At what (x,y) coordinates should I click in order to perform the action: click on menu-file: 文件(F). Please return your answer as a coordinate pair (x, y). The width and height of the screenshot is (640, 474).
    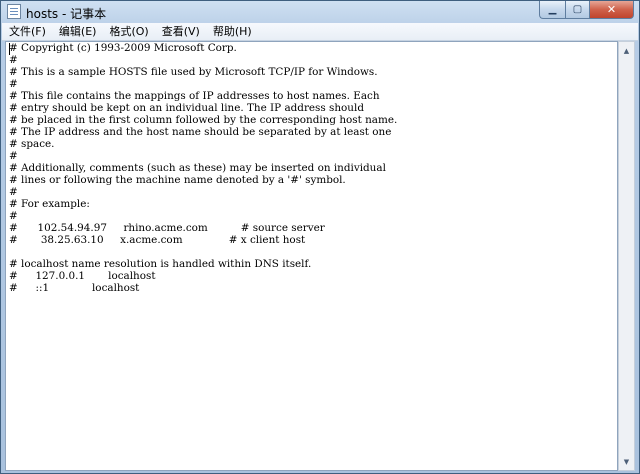
    Looking at the image, I should click on (27, 31).